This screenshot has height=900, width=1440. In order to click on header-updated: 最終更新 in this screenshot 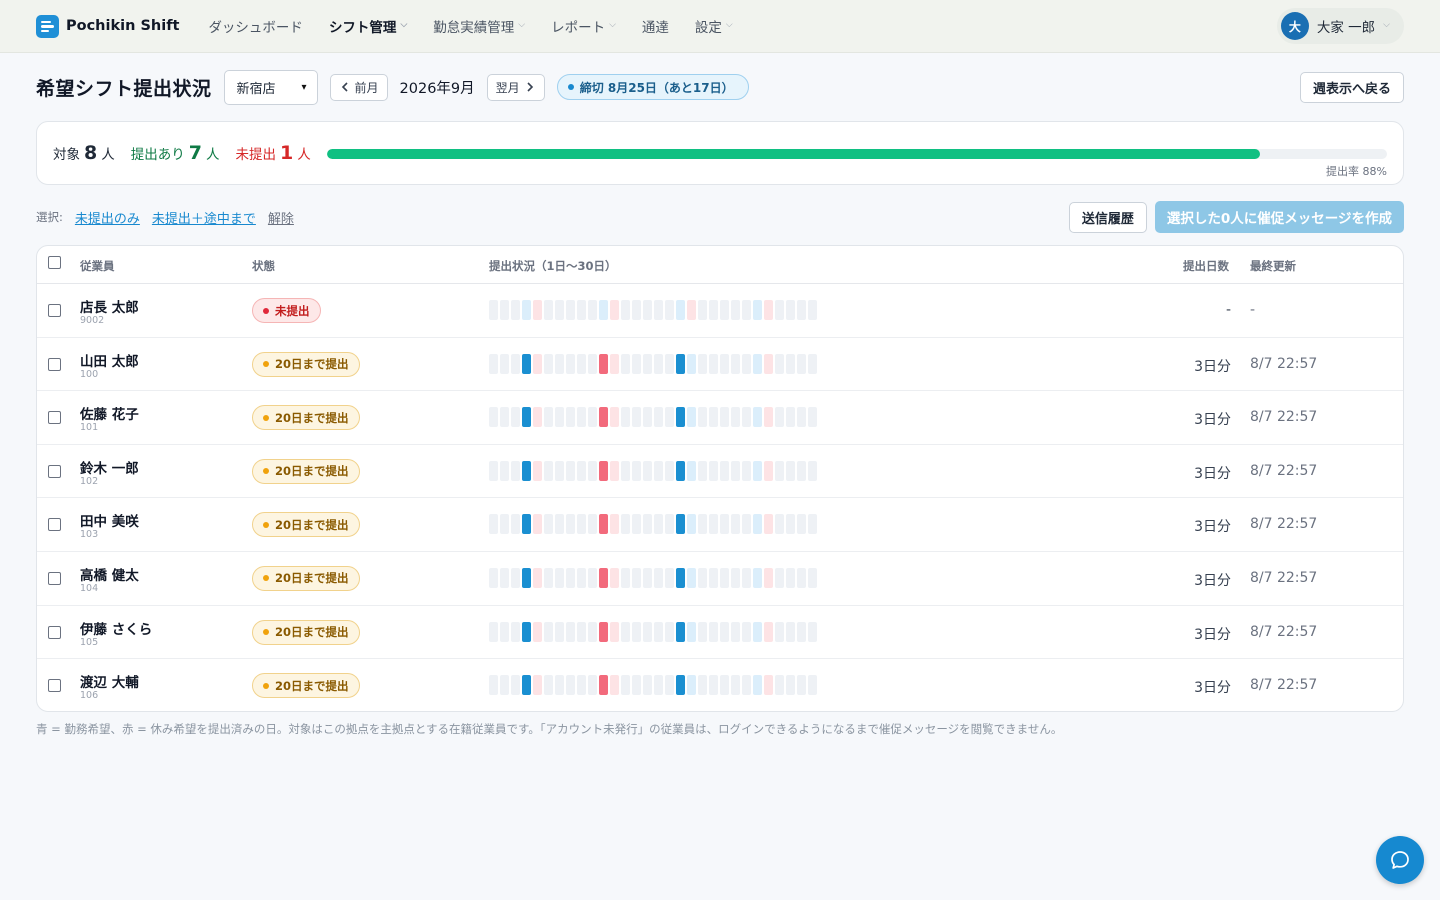, I will do `click(1273, 266)`.